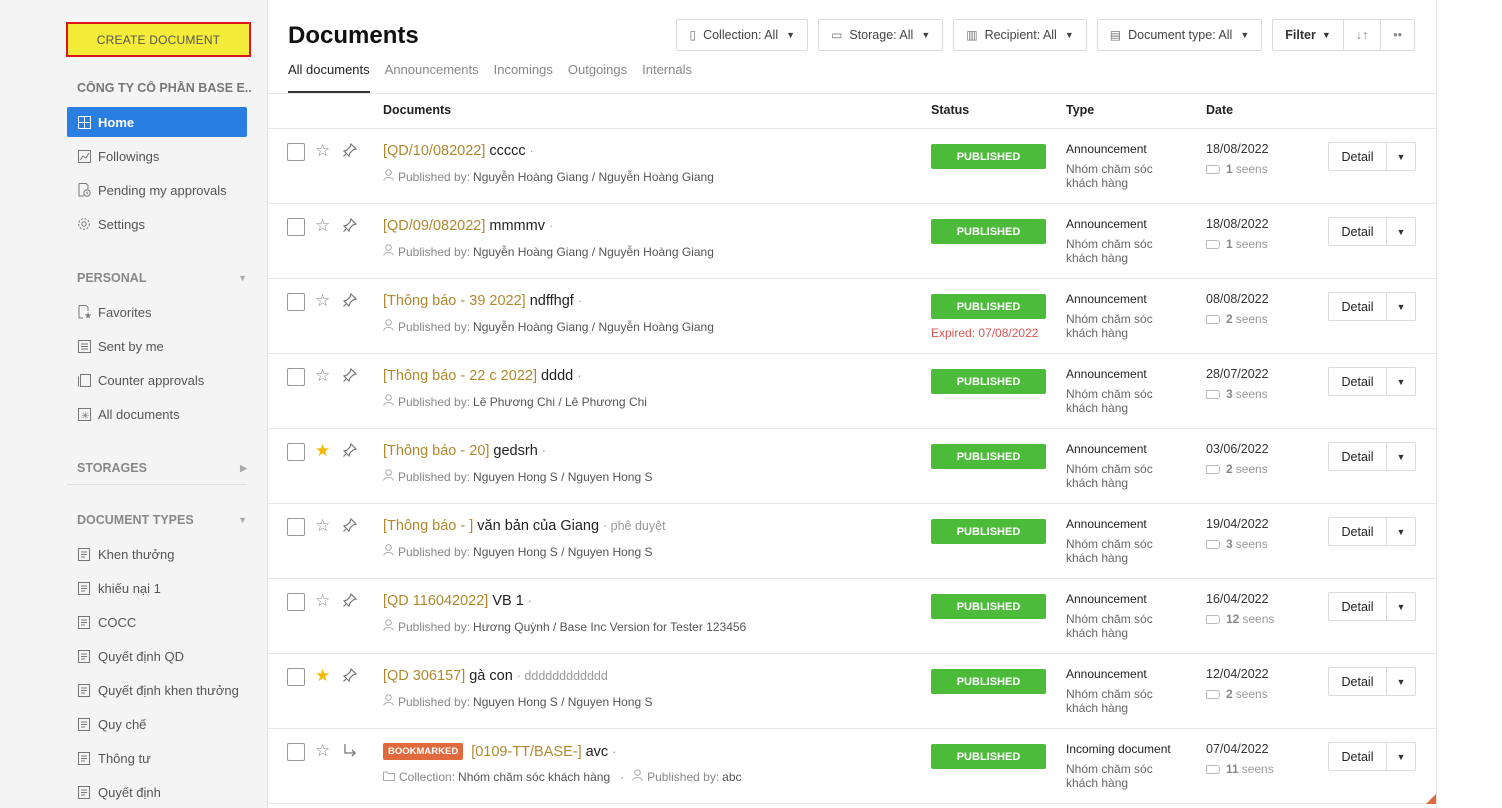  Describe the element at coordinates (157, 224) in the screenshot. I see `sidebar-item-settings: Settings` at that location.